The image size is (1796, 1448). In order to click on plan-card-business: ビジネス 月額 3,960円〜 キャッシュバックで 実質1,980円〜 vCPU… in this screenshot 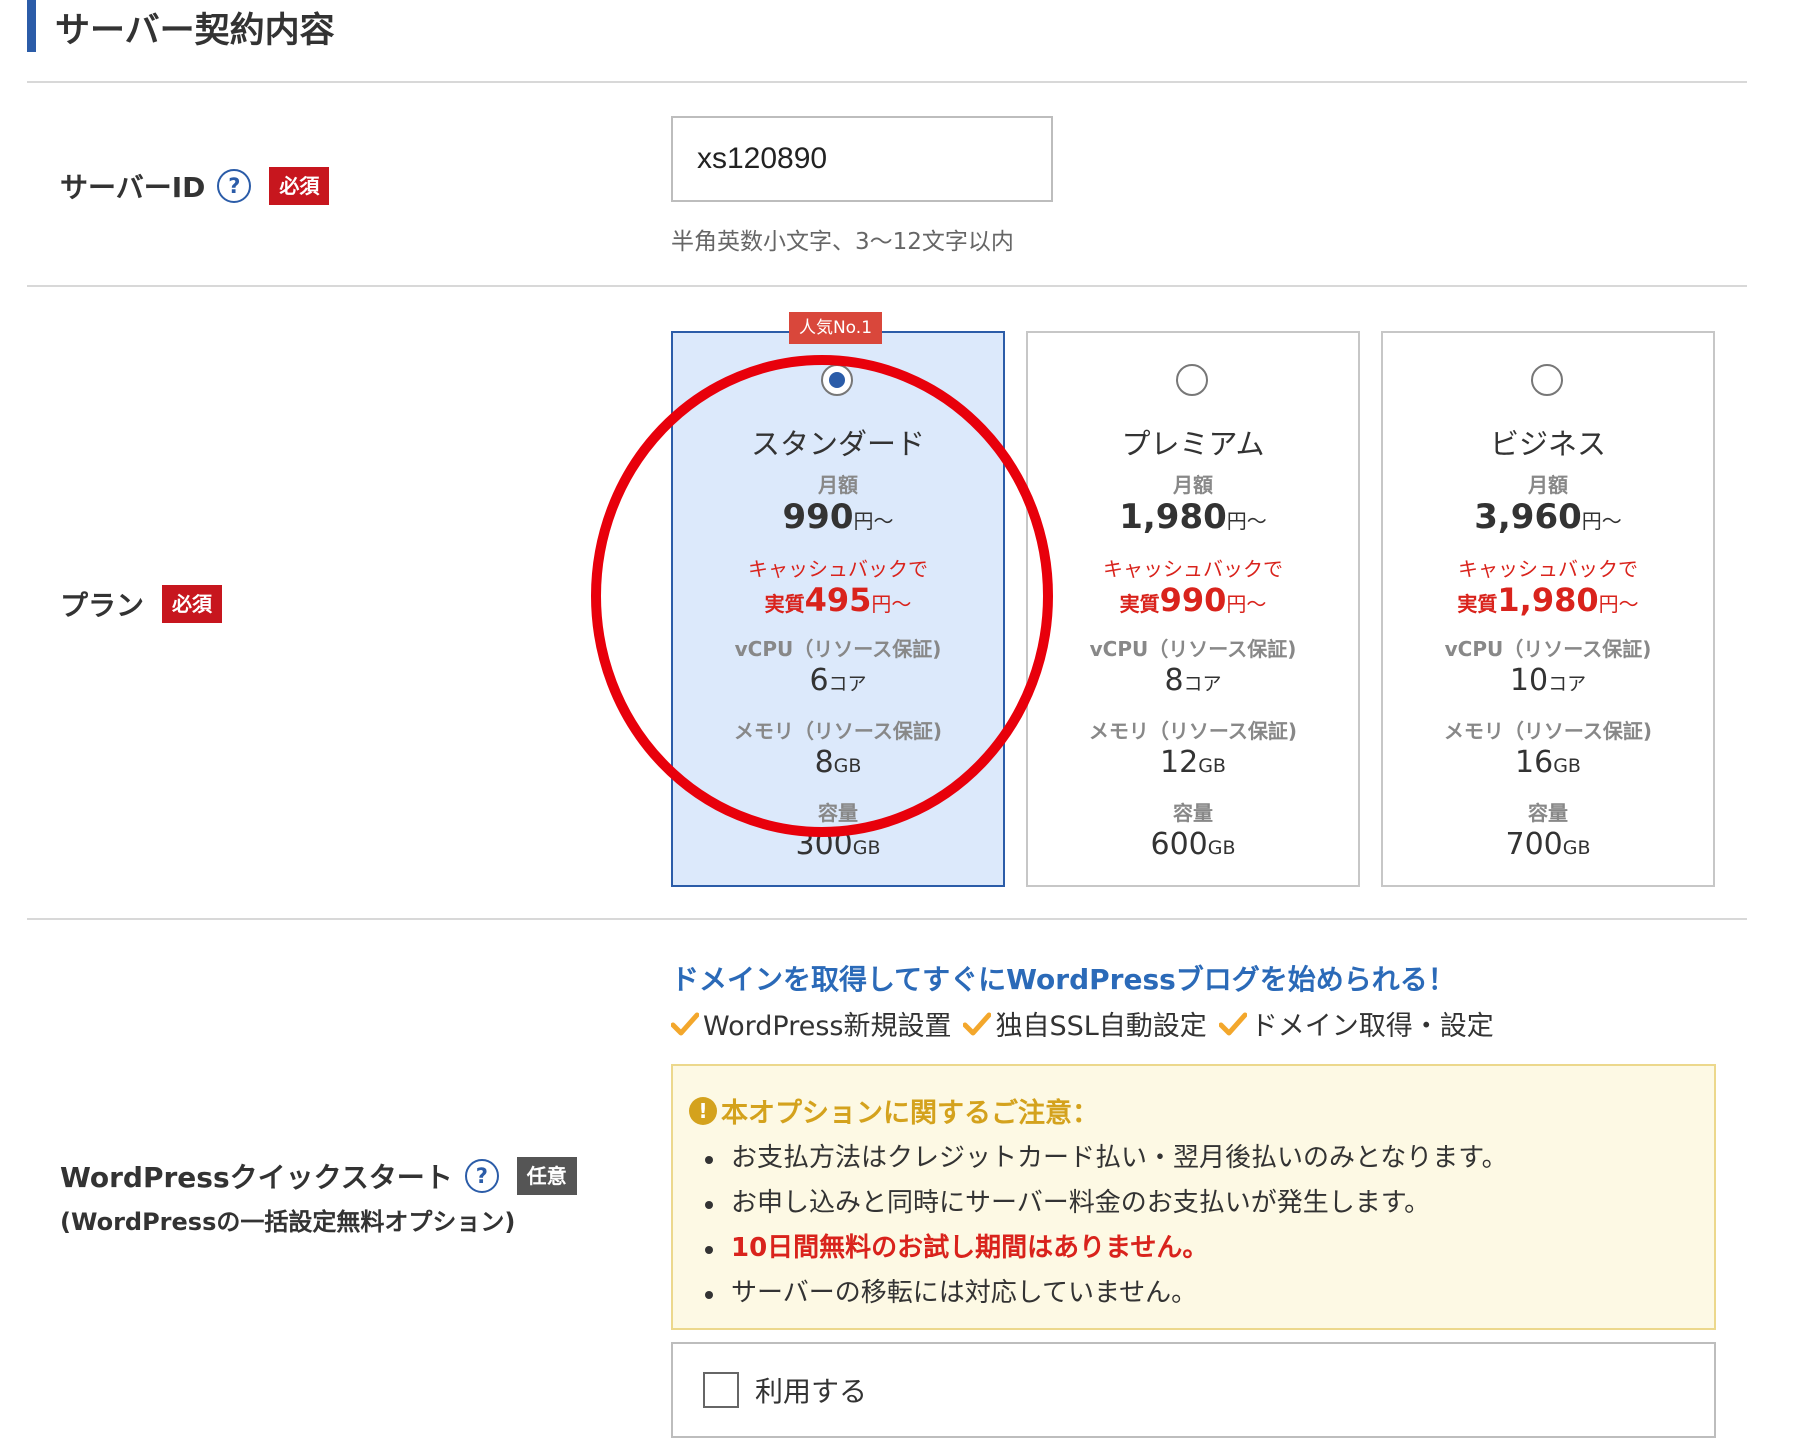, I will do `click(1548, 609)`.